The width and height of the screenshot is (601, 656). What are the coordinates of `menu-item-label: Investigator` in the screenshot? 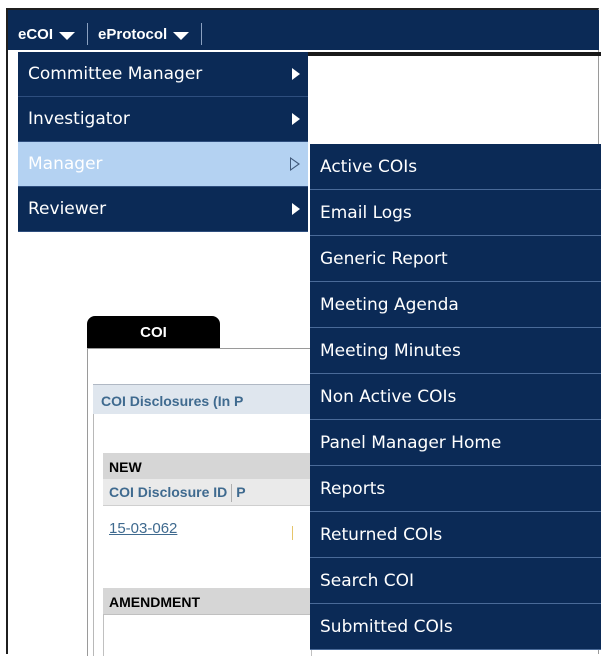 It's located at (79, 119).